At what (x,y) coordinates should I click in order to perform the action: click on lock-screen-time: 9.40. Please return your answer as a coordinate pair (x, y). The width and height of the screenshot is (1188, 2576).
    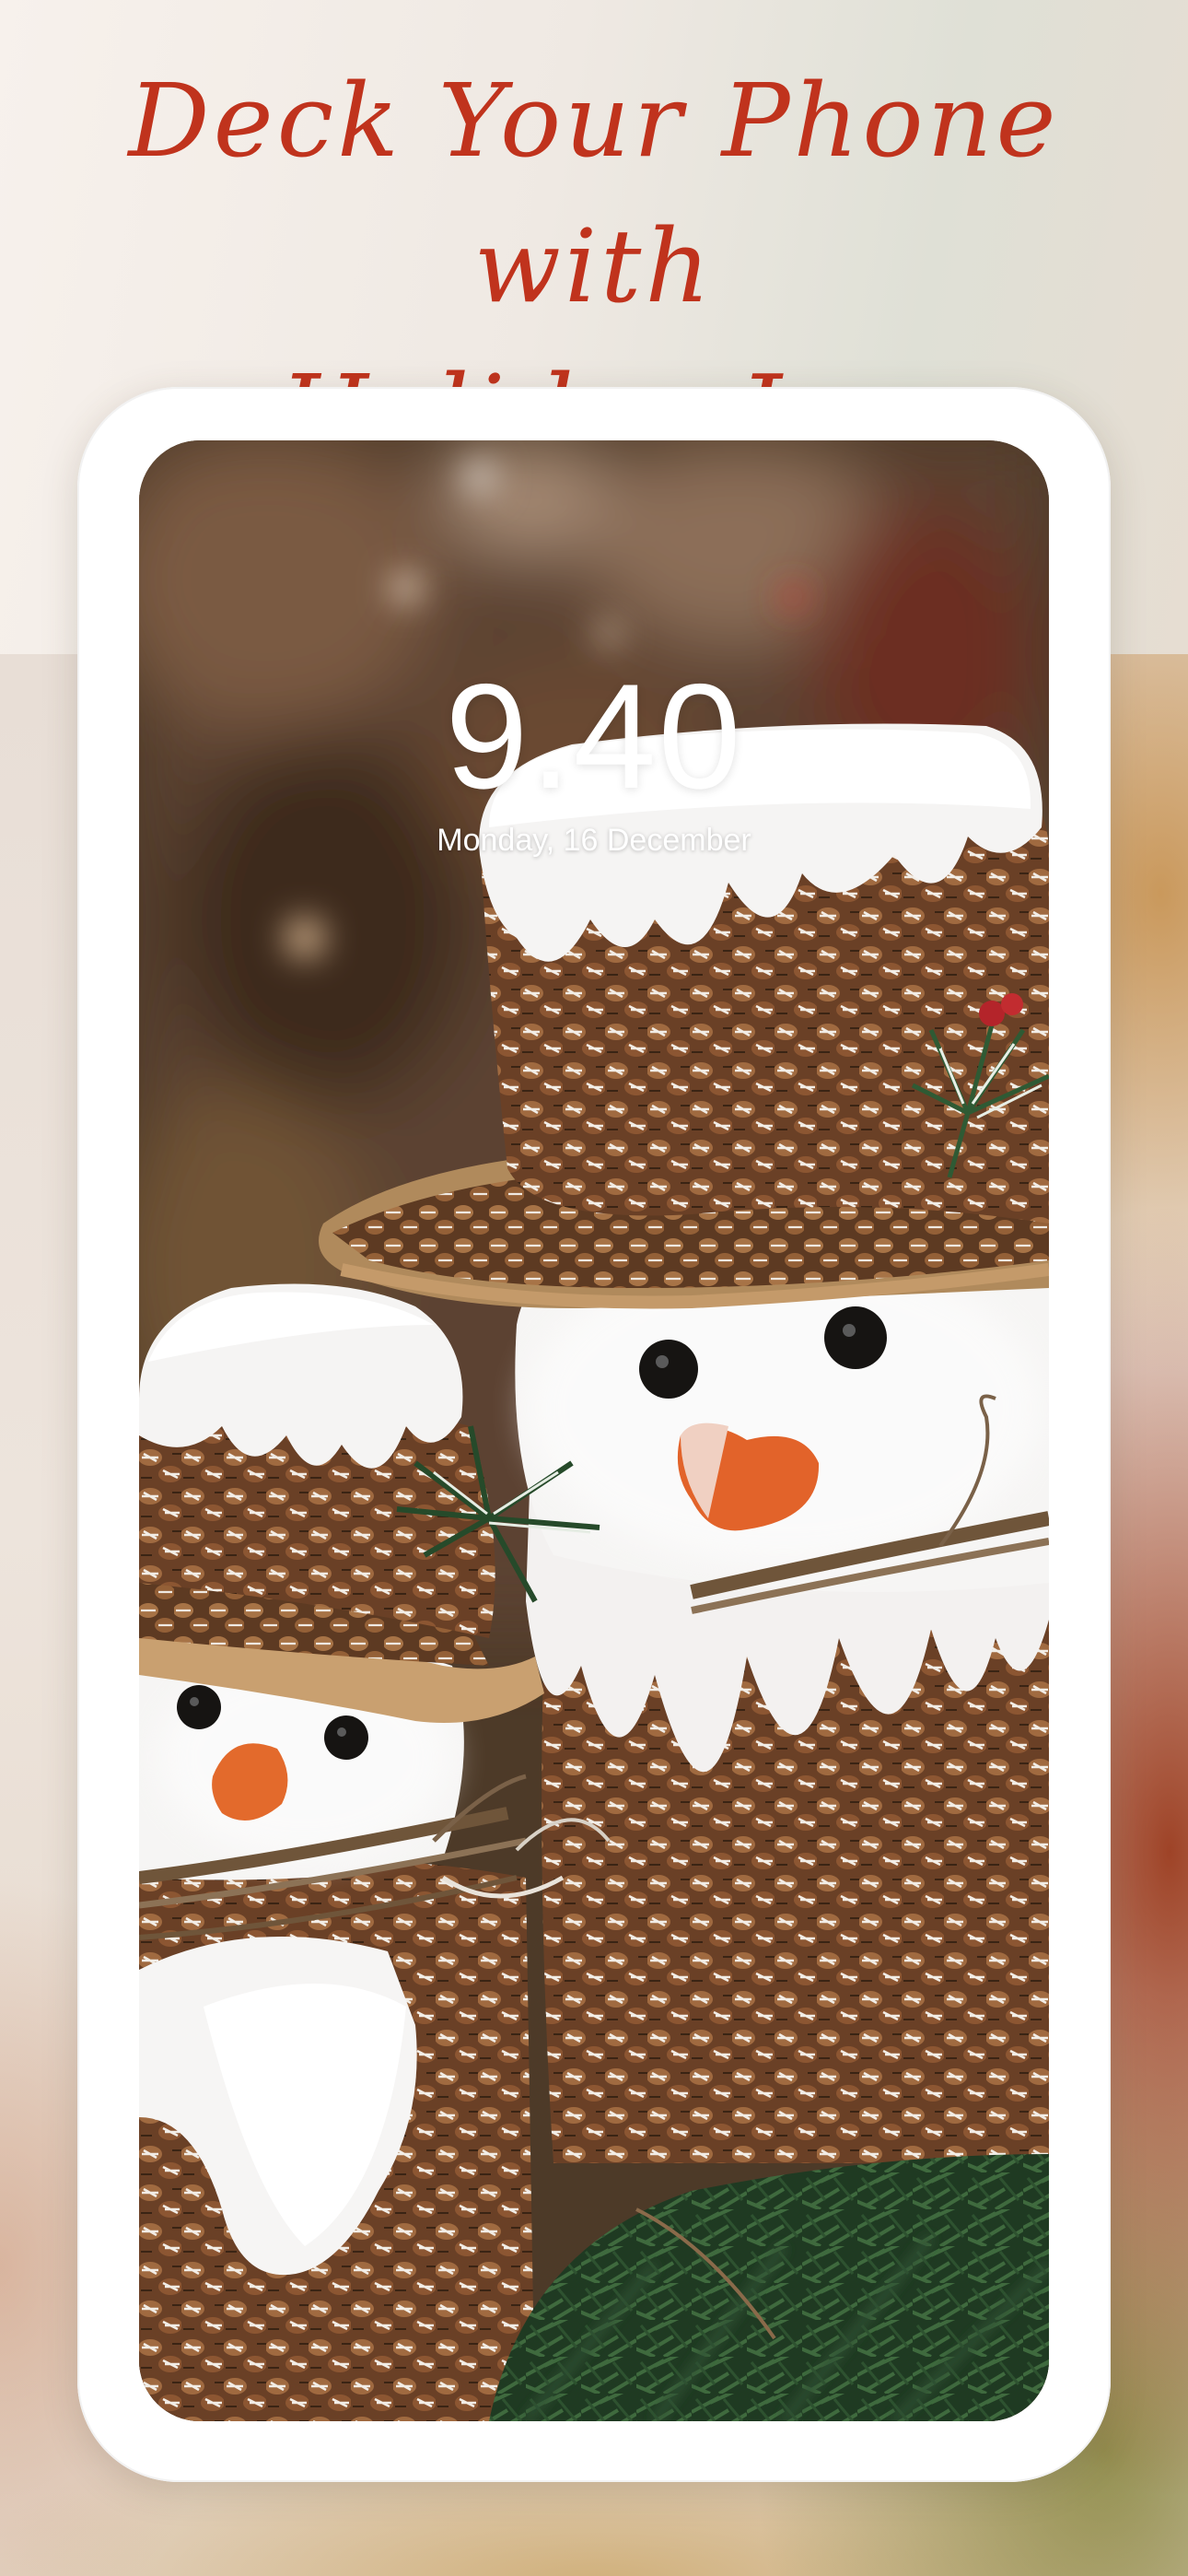
    Looking at the image, I should click on (594, 736).